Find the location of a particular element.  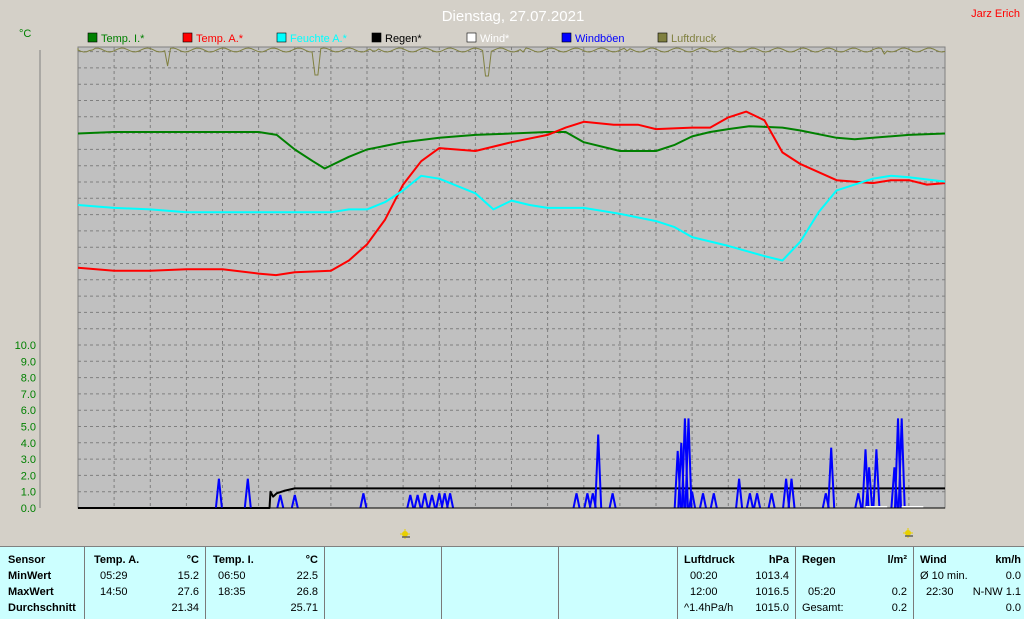

temp-a-column: Temp. A. °C 05:29 15.2 14:50 27.6 21.34 is located at coordinates (145, 583).